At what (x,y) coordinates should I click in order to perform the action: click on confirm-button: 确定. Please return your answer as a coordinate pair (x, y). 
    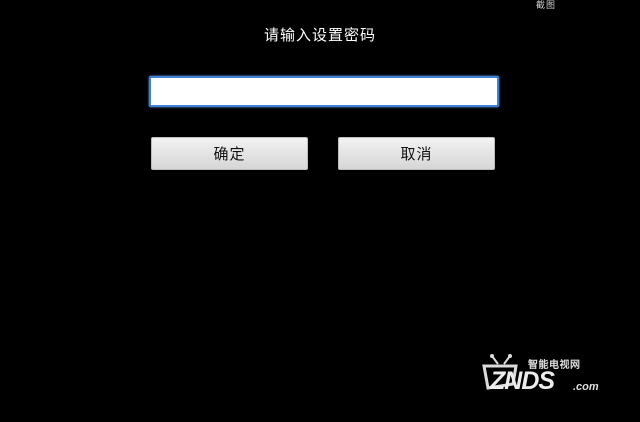
    Looking at the image, I should click on (229, 153).